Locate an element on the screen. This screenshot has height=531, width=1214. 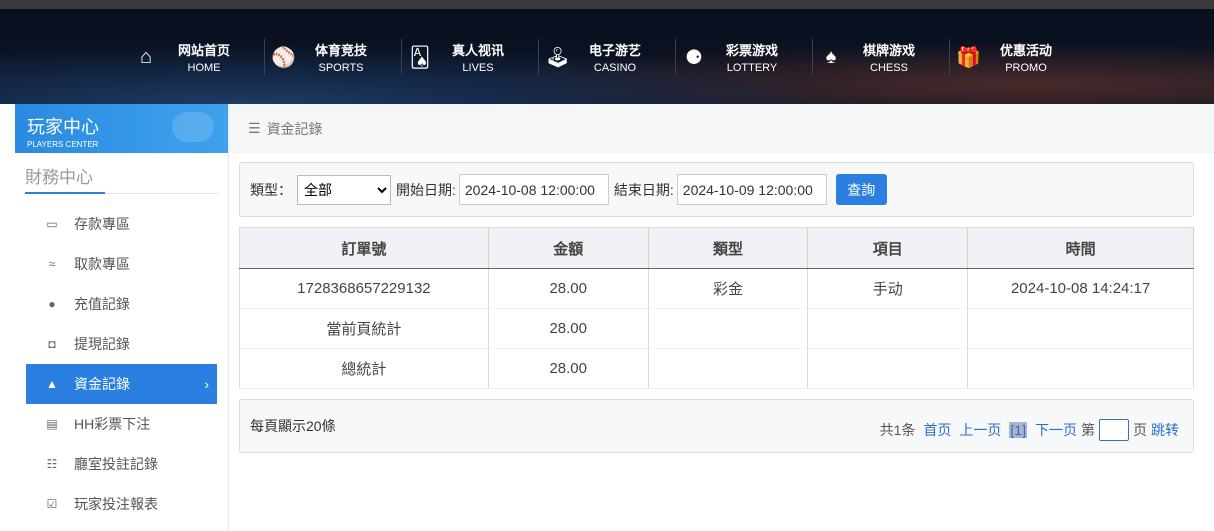
nav-label-cn: 网站首页 is located at coordinates (203, 50).